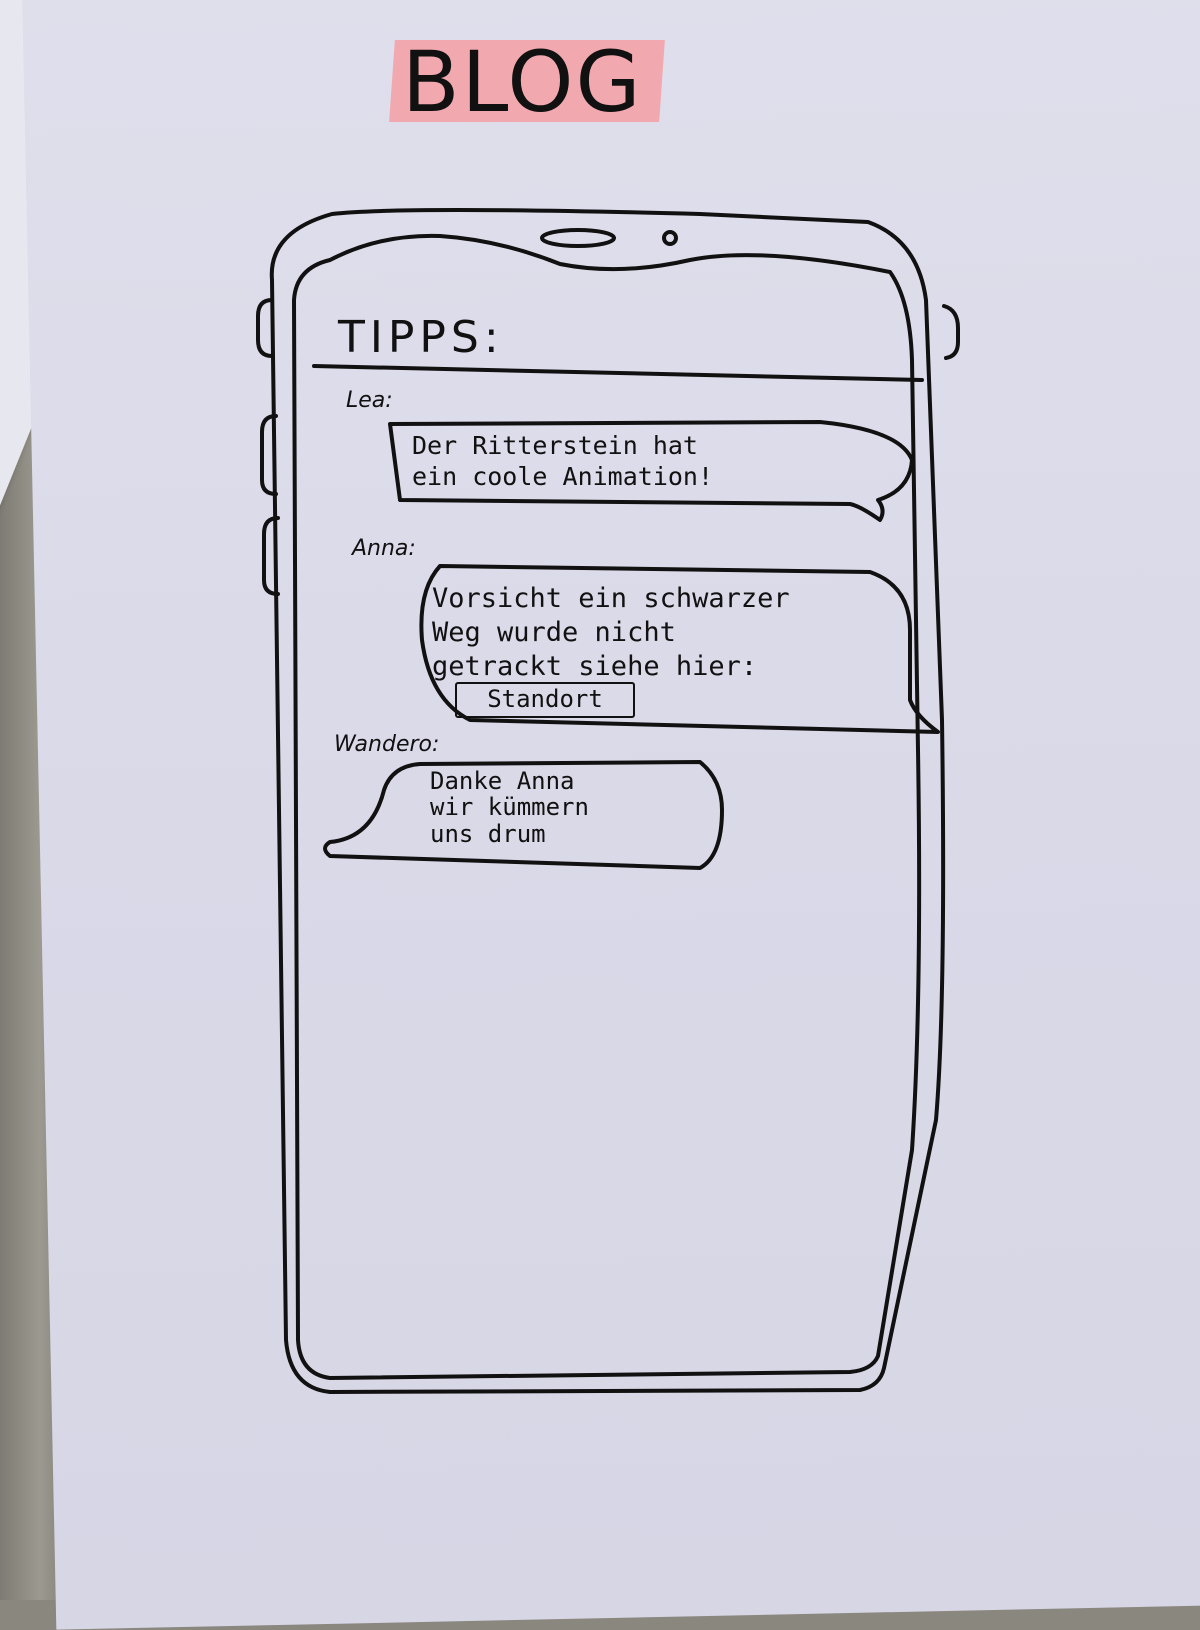 The image size is (1200, 1630). Describe the element at coordinates (545, 700) in the screenshot. I see `standort-button: Standort` at that location.